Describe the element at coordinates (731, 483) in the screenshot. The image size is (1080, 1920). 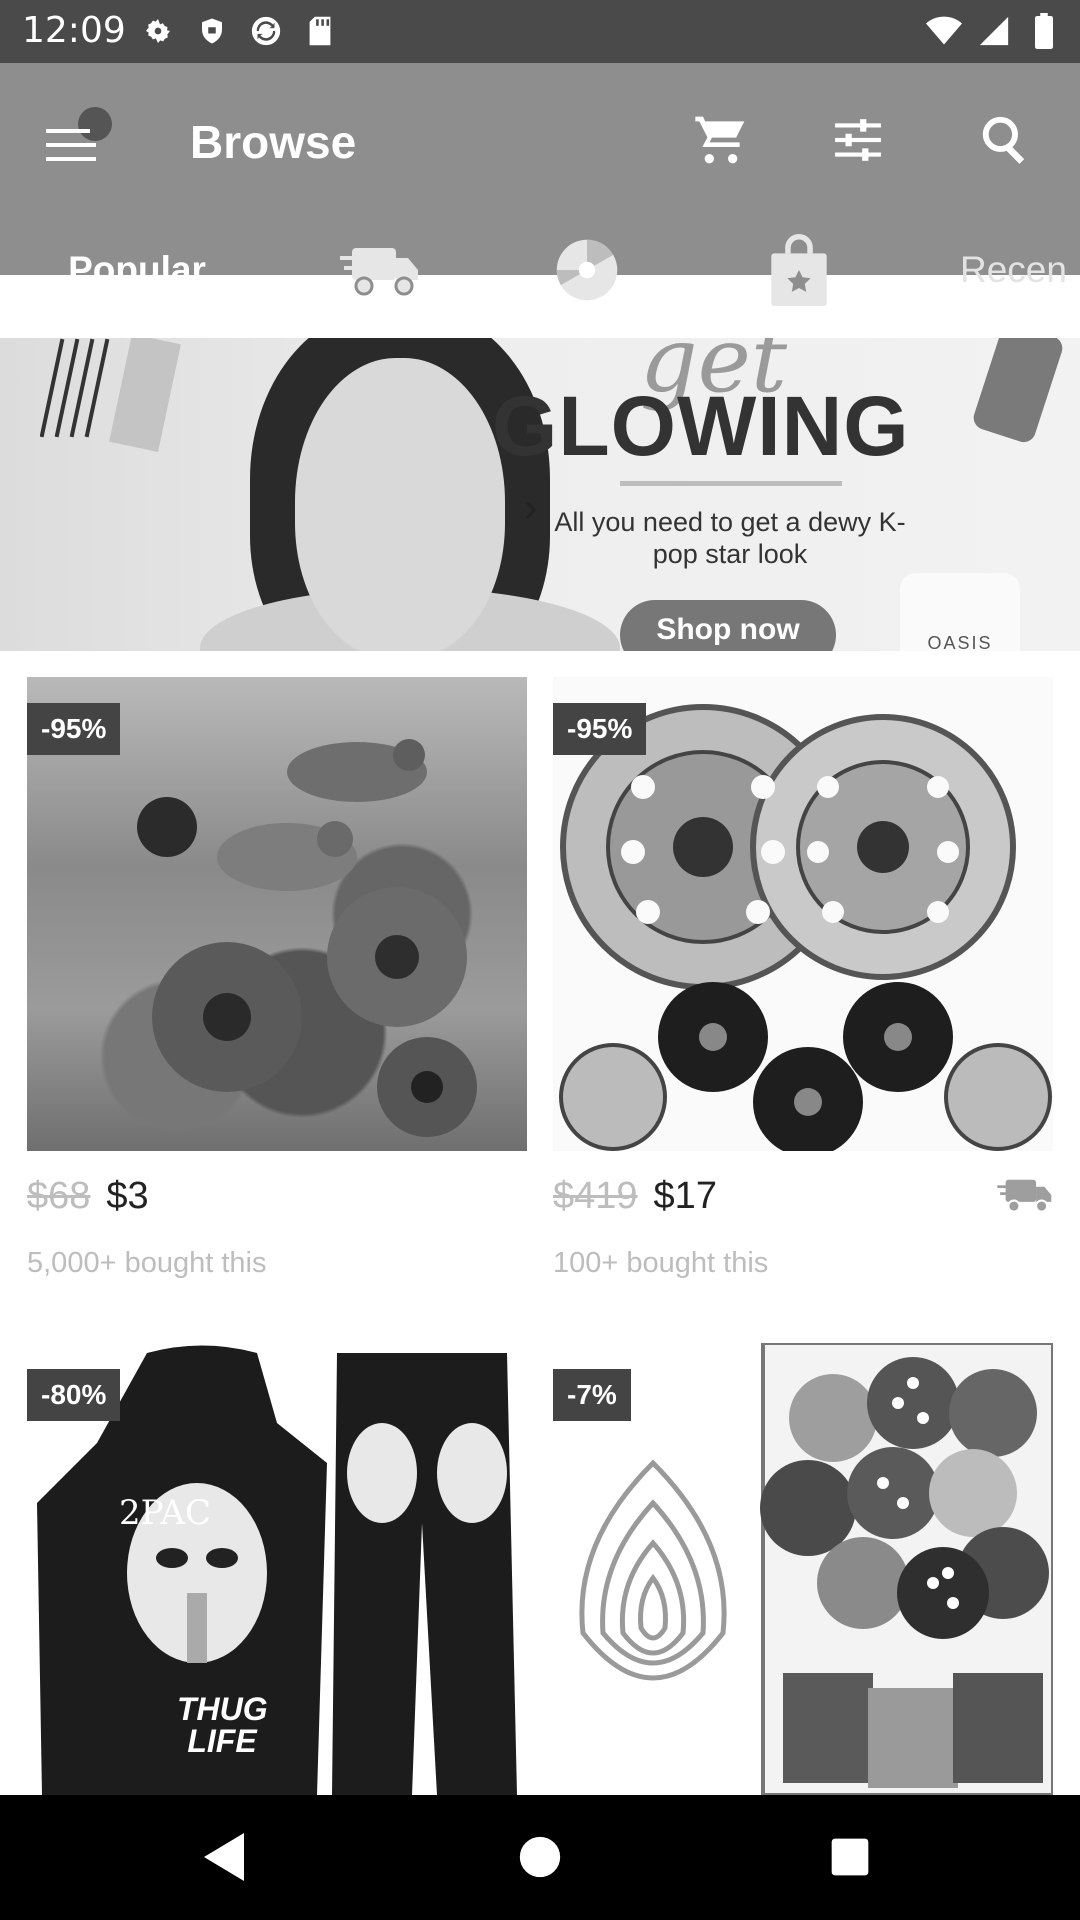
I see `banner-divider` at that location.